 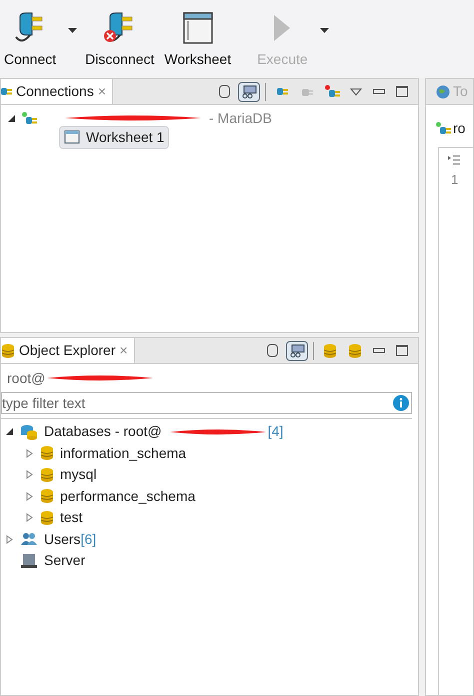 I want to click on dropdown-caret-icon, so click(x=73, y=31).